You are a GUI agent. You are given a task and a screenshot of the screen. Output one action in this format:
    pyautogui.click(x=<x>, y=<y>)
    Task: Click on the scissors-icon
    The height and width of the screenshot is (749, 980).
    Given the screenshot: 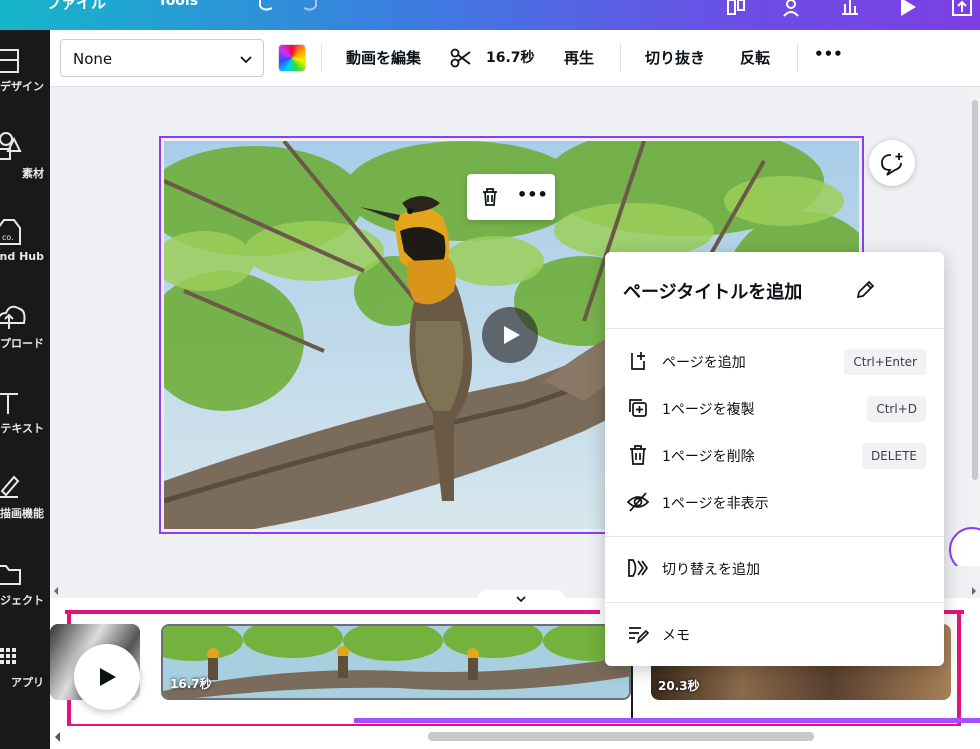 What is the action you would take?
    pyautogui.click(x=461, y=58)
    